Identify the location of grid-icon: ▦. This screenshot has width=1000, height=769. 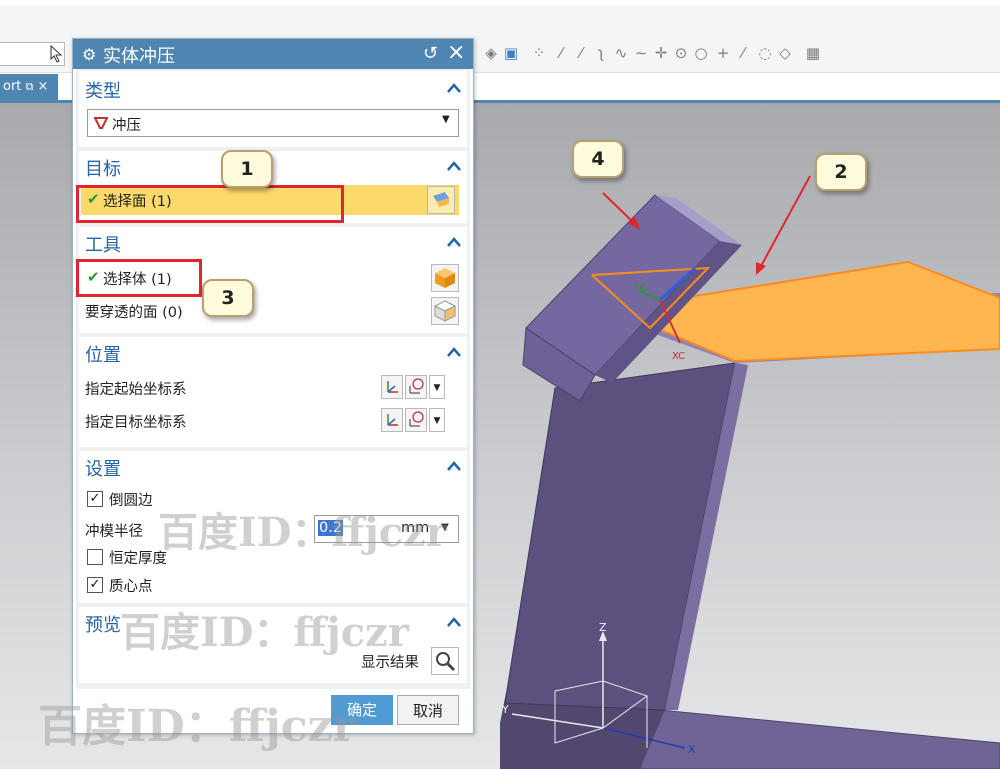
(813, 53).